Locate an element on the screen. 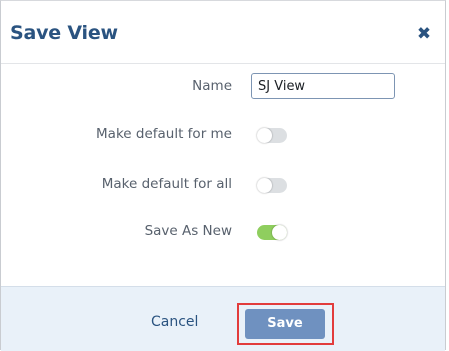 This screenshot has width=449, height=351. make-default-for-me-toggle is located at coordinates (272, 135).